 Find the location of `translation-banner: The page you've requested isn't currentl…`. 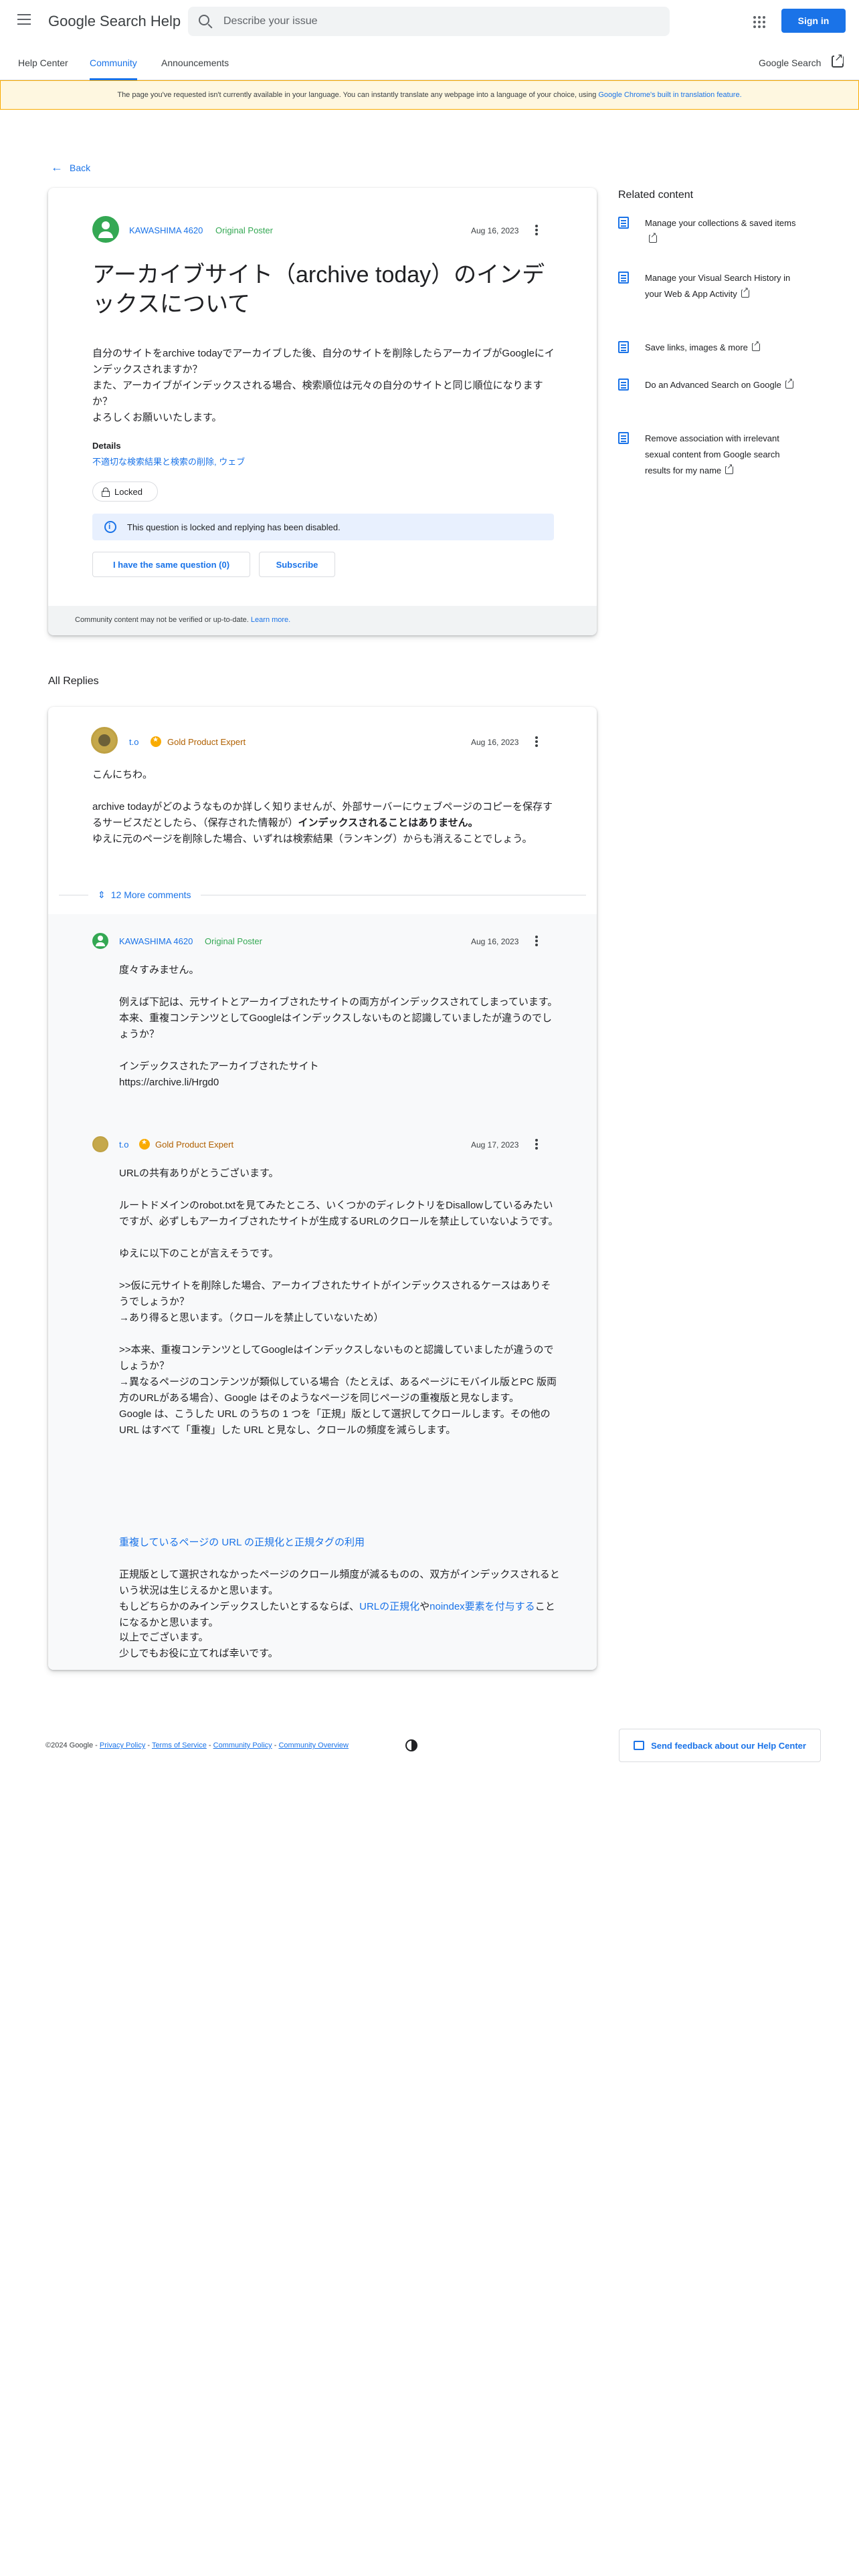

translation-banner: The page you've requested isn't currentl… is located at coordinates (429, 95).